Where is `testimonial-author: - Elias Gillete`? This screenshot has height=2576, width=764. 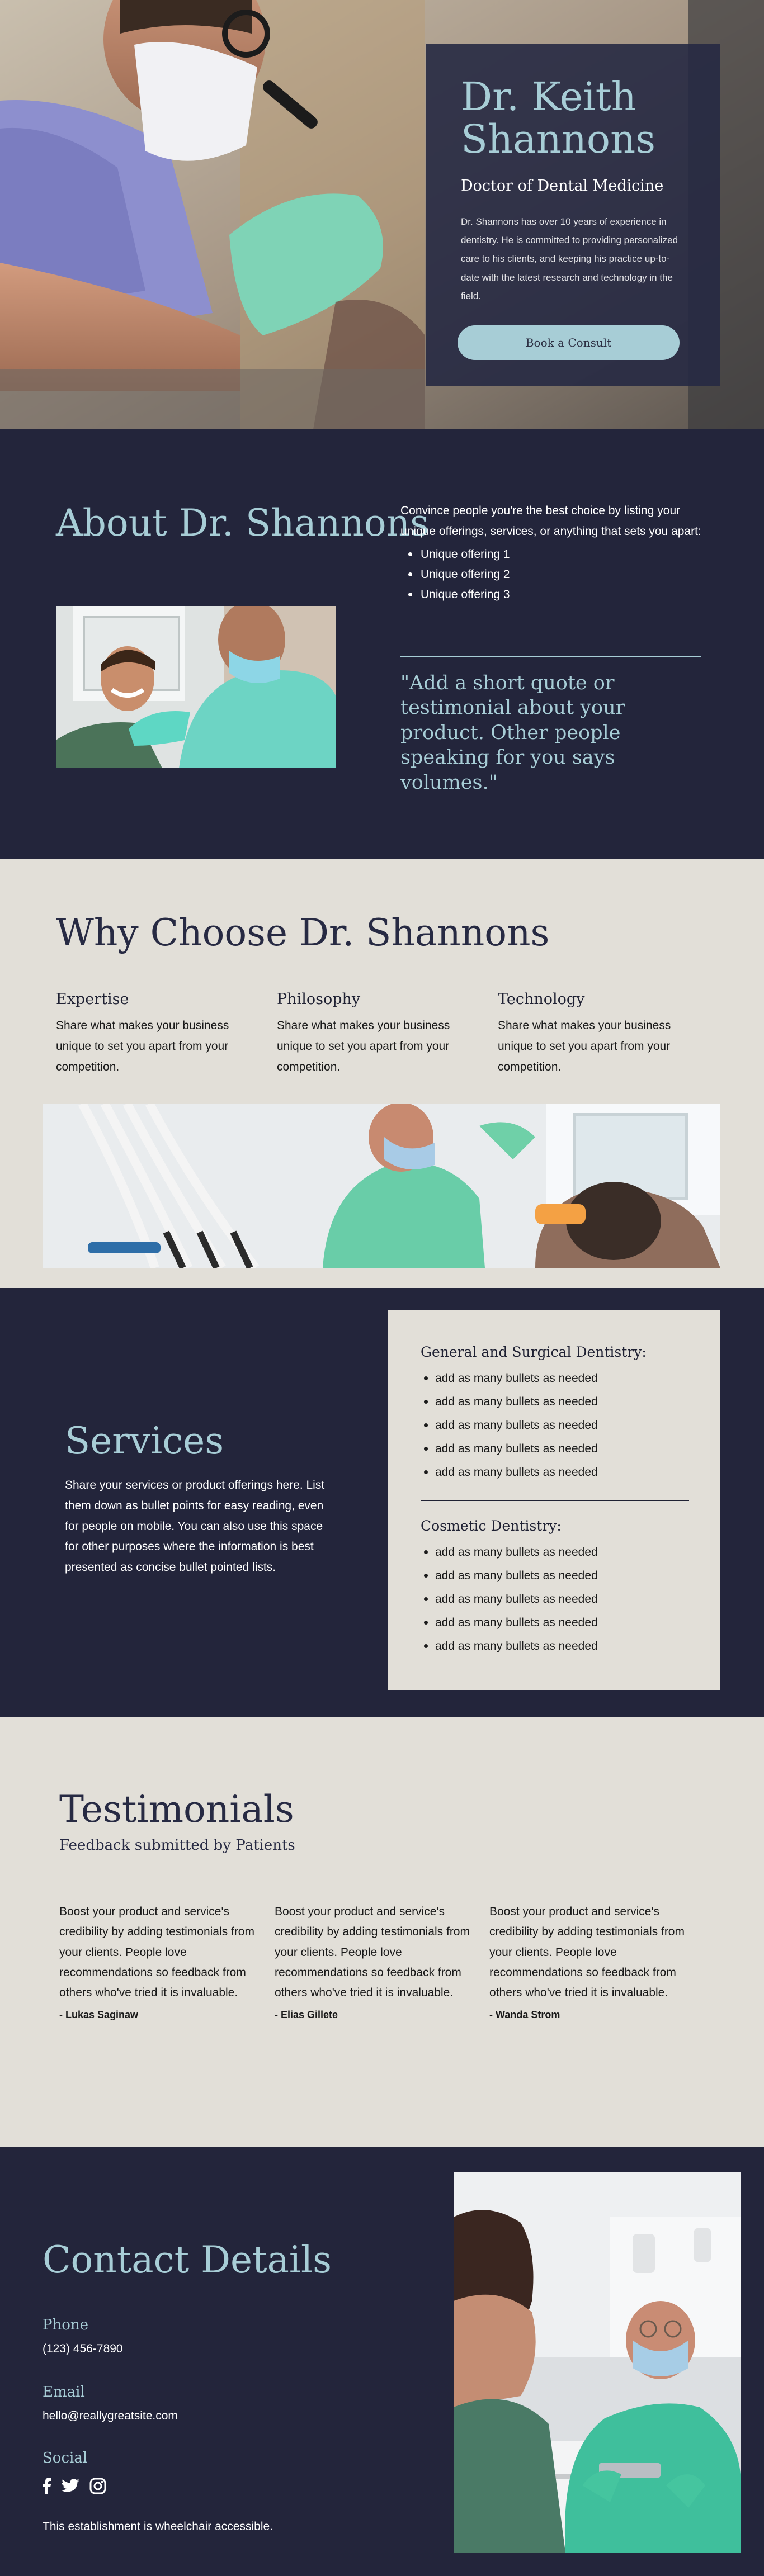
testimonial-author: - Elias Gillete is located at coordinates (306, 2014).